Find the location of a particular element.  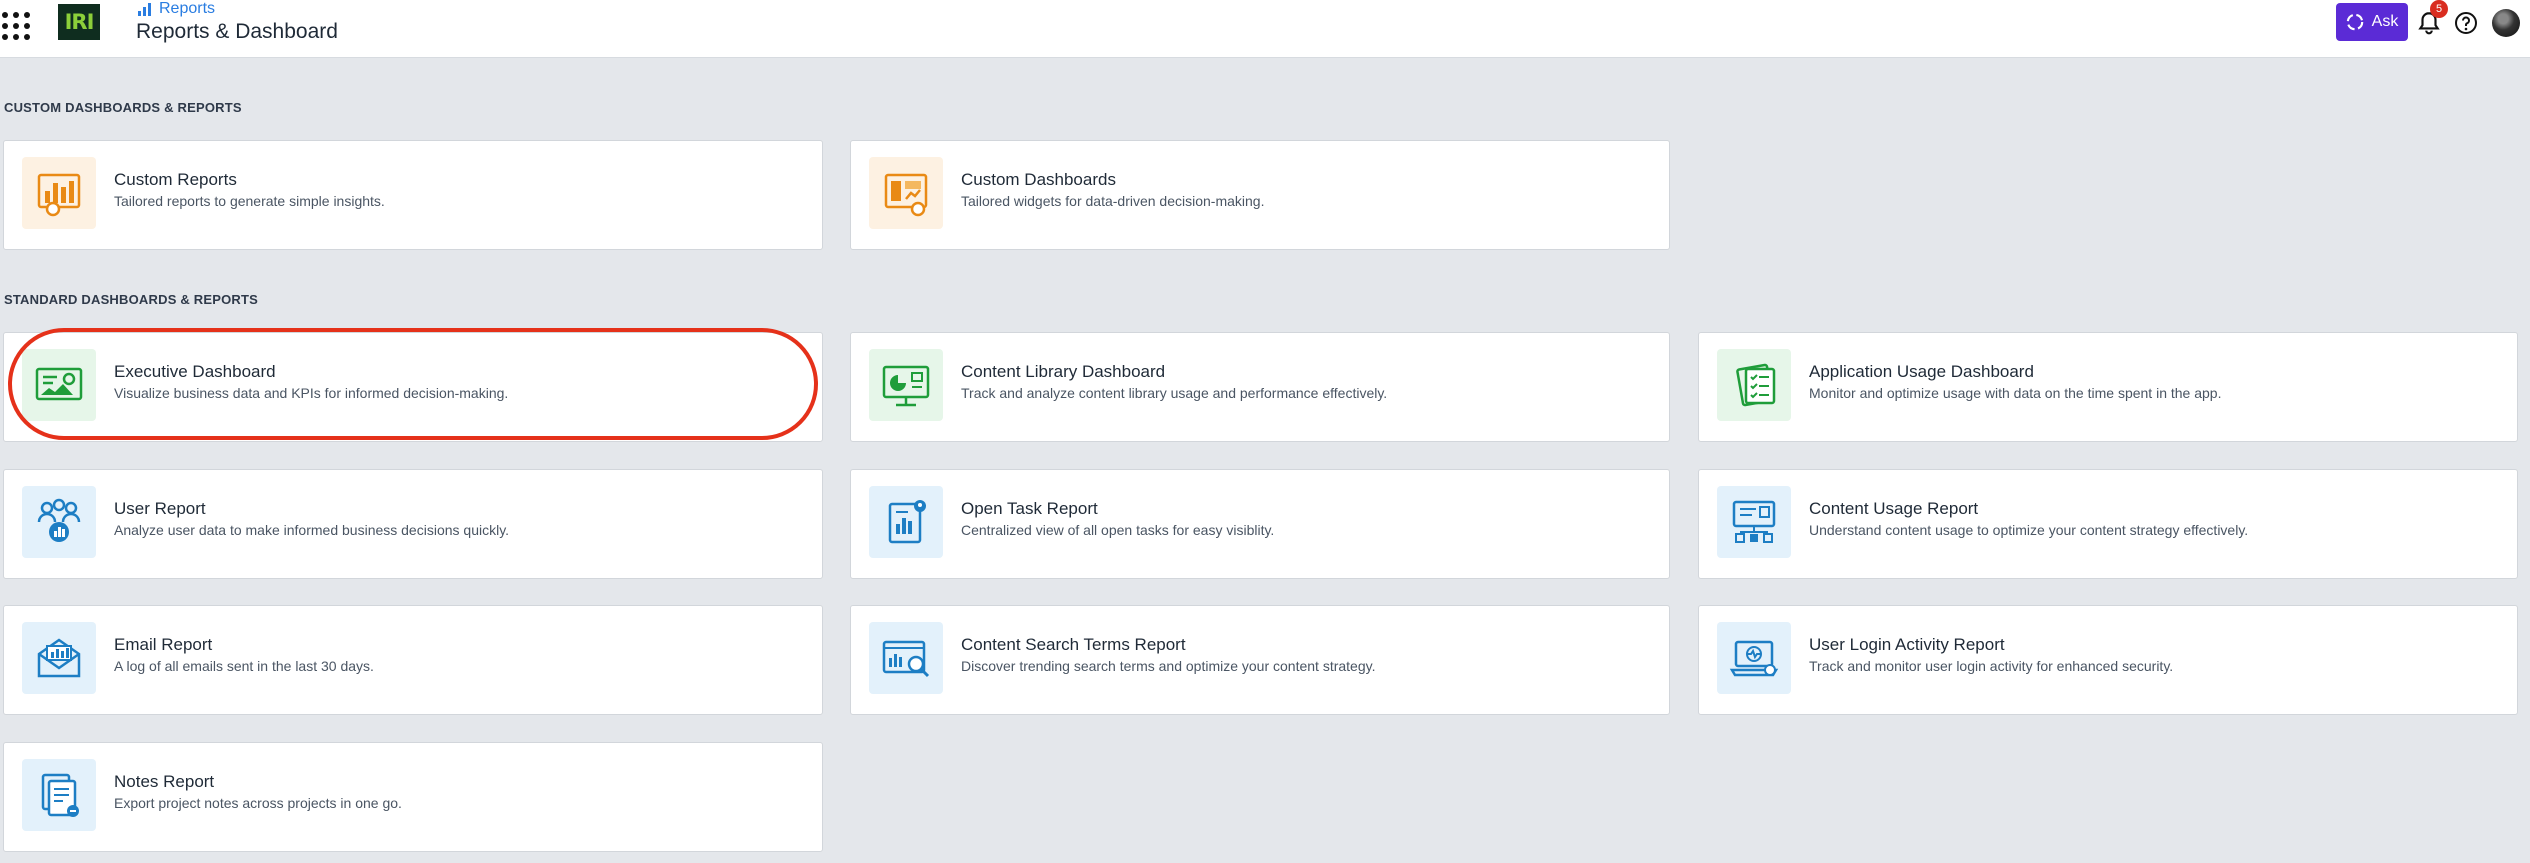

breadcrumb: Reports is located at coordinates (176, 9).